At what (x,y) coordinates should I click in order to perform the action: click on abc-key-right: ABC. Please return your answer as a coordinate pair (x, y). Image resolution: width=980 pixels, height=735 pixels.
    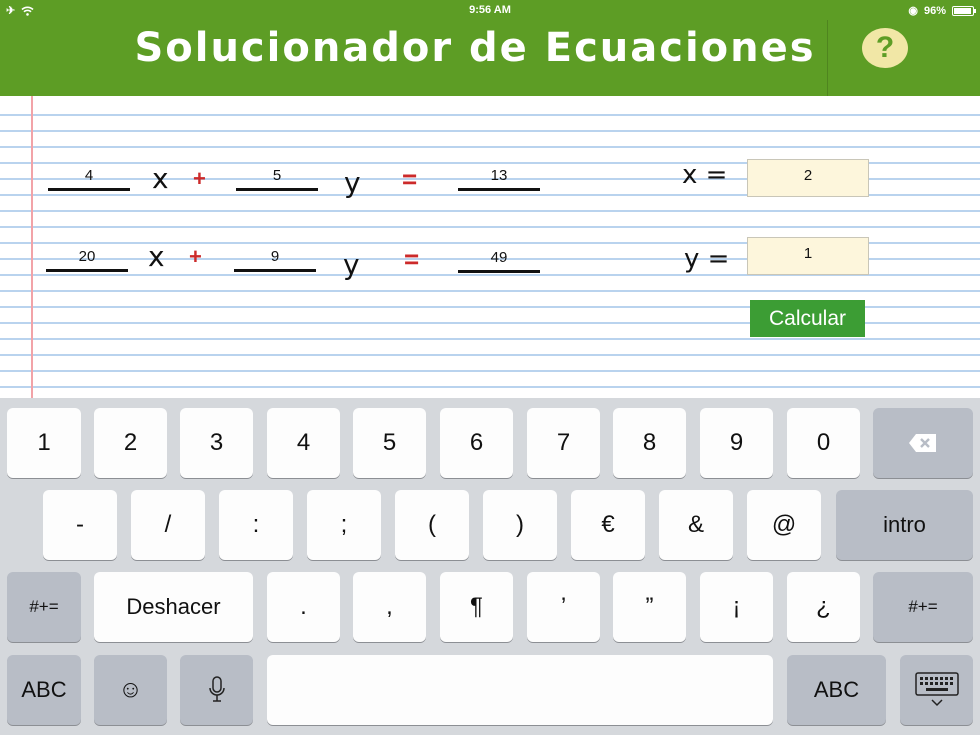
    Looking at the image, I should click on (836, 690).